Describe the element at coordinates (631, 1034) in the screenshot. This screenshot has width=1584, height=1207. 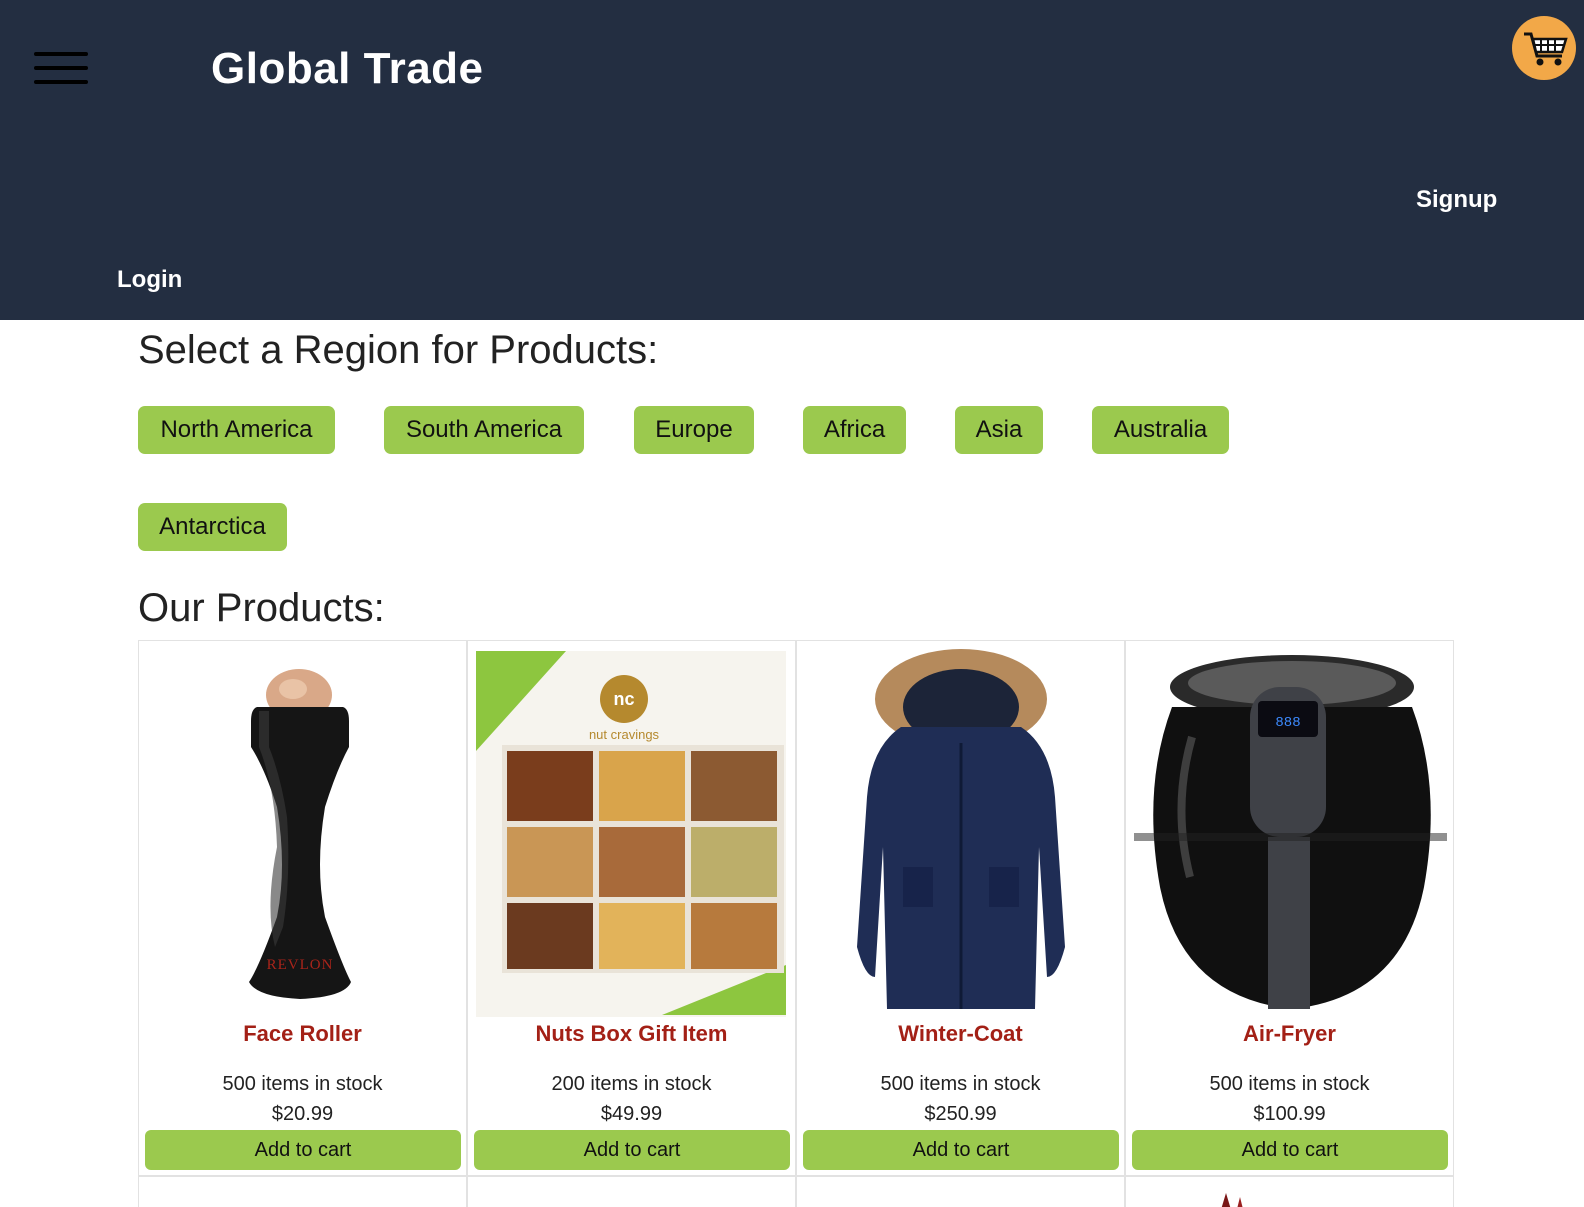
I see `product-name: Nuts Box Gift Item` at that location.